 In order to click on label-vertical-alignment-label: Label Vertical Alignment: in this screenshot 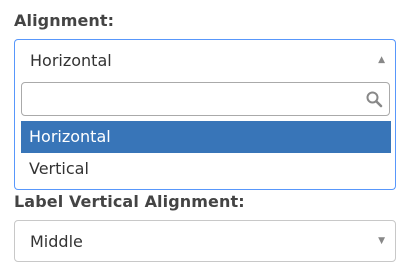, I will do `click(129, 201)`.